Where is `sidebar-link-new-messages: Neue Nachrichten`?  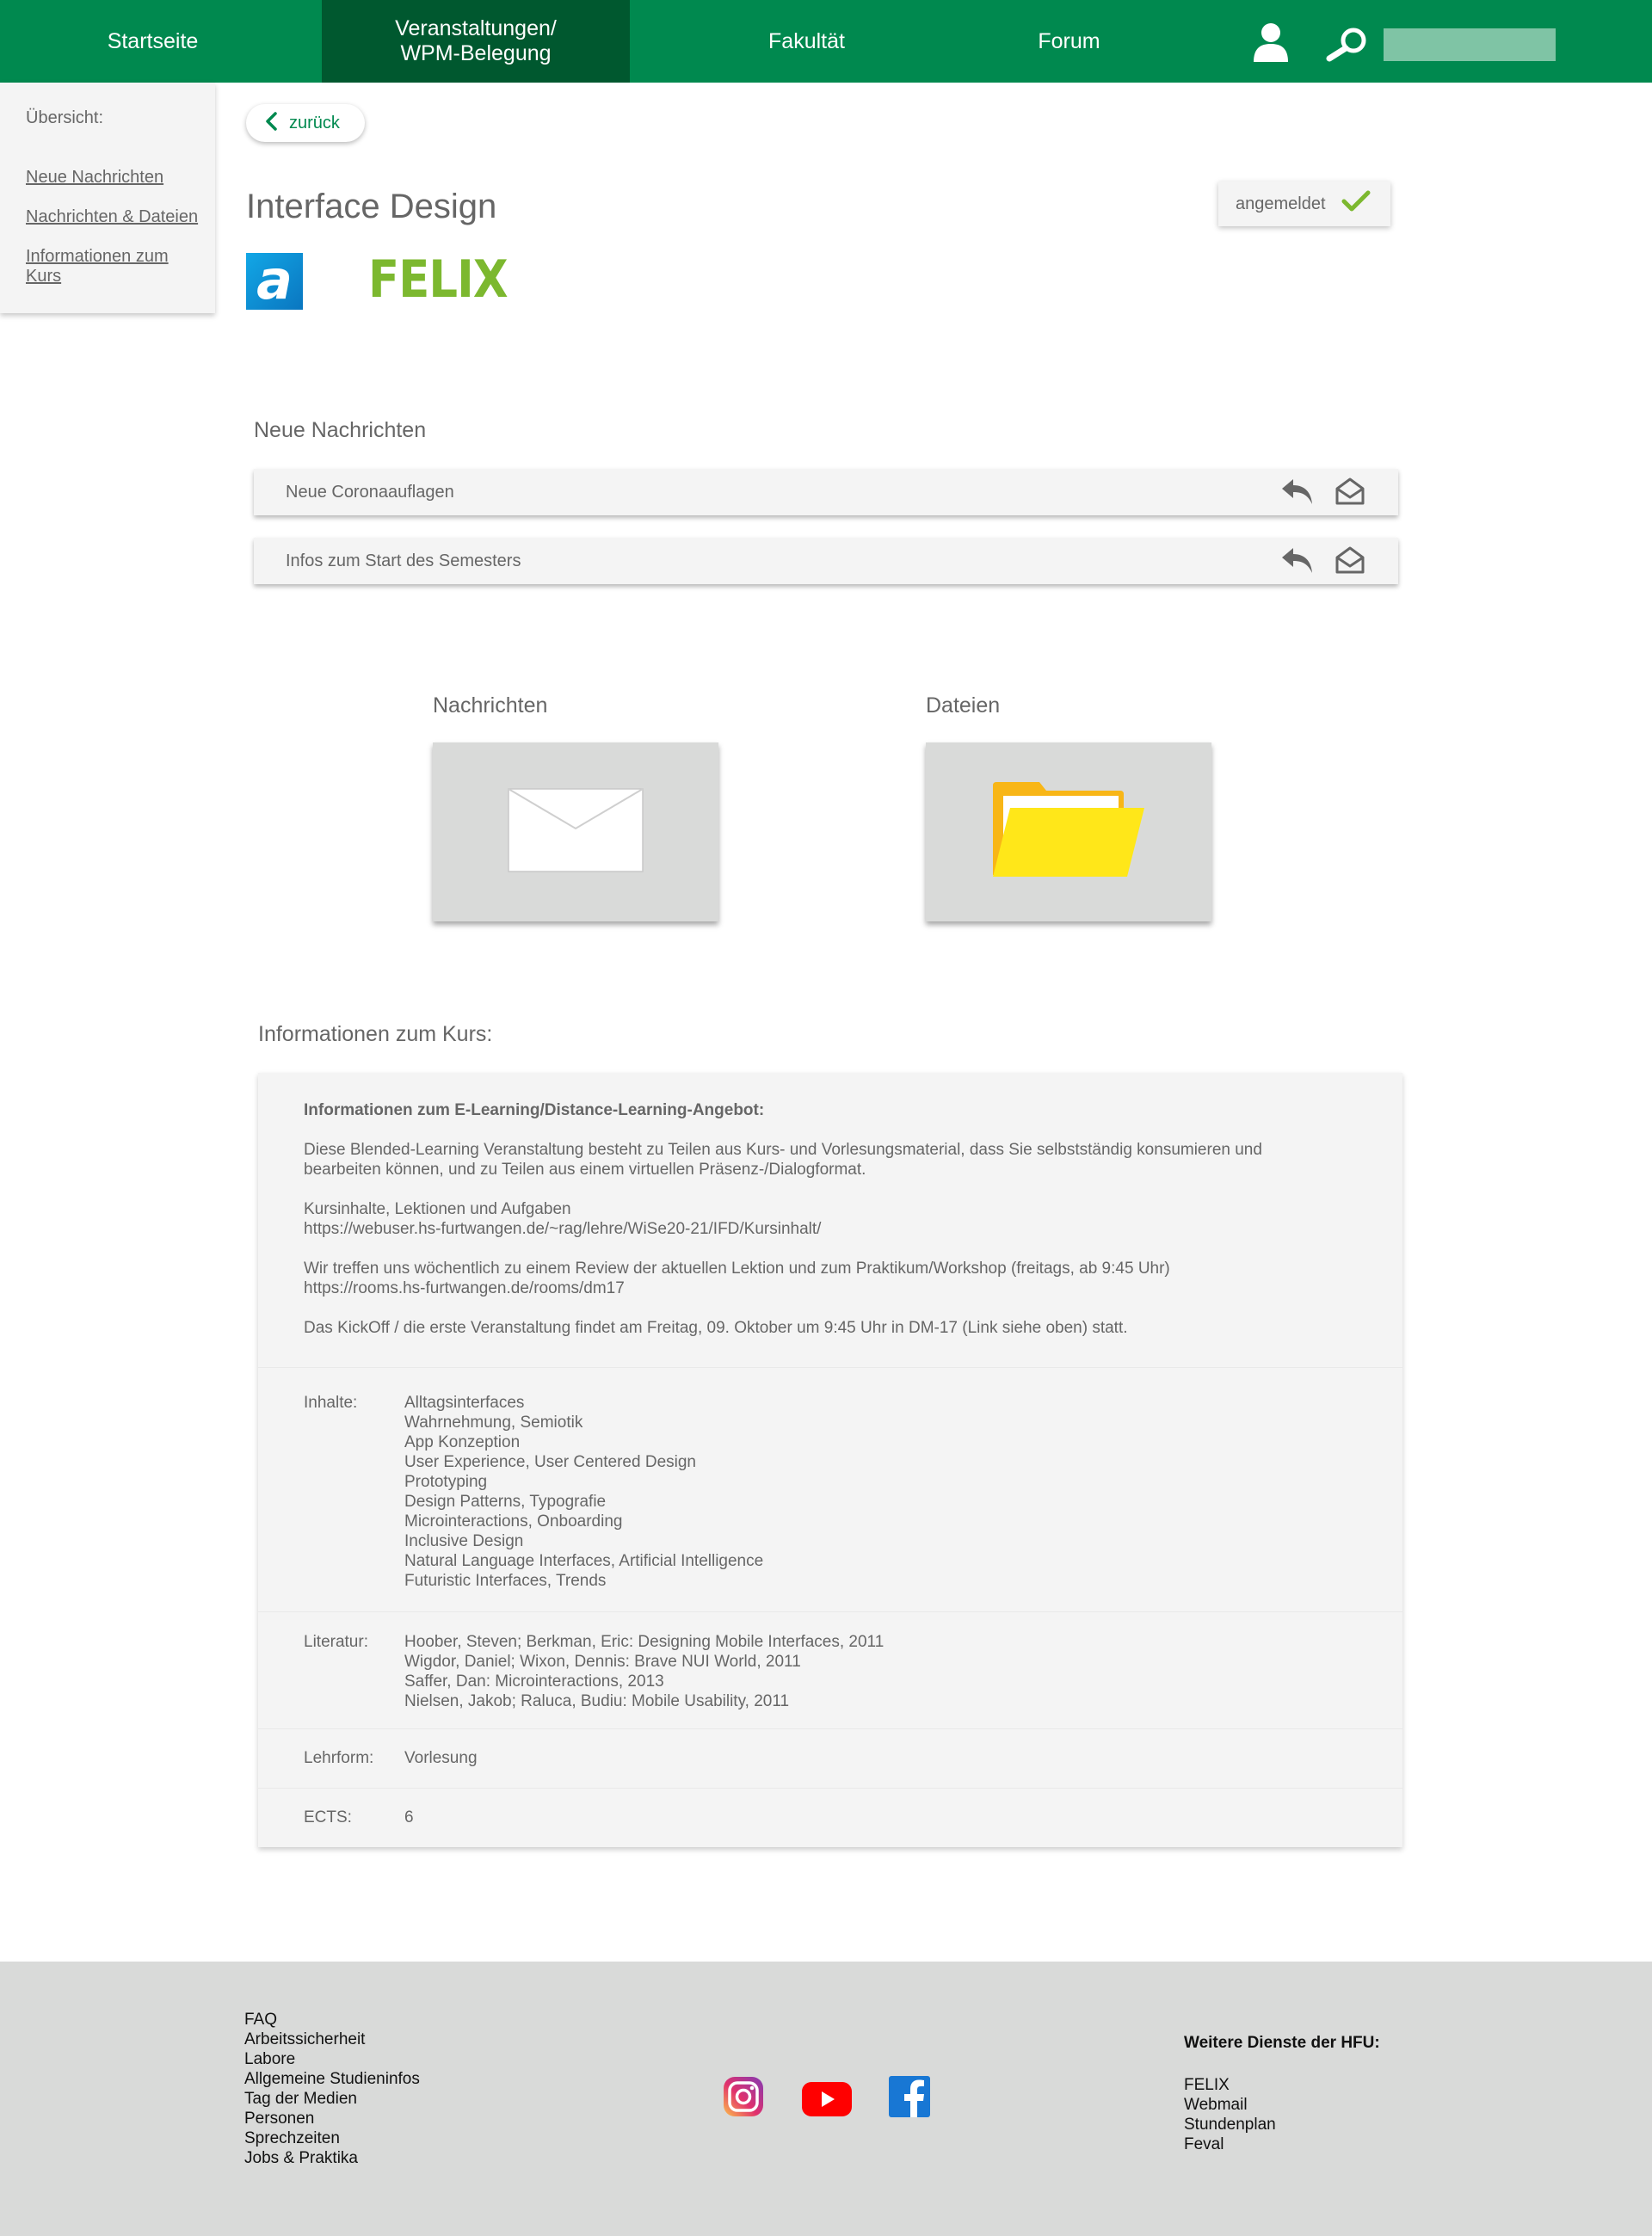
sidebar-link-new-messages: Neue Nachrichten is located at coordinates (116, 178).